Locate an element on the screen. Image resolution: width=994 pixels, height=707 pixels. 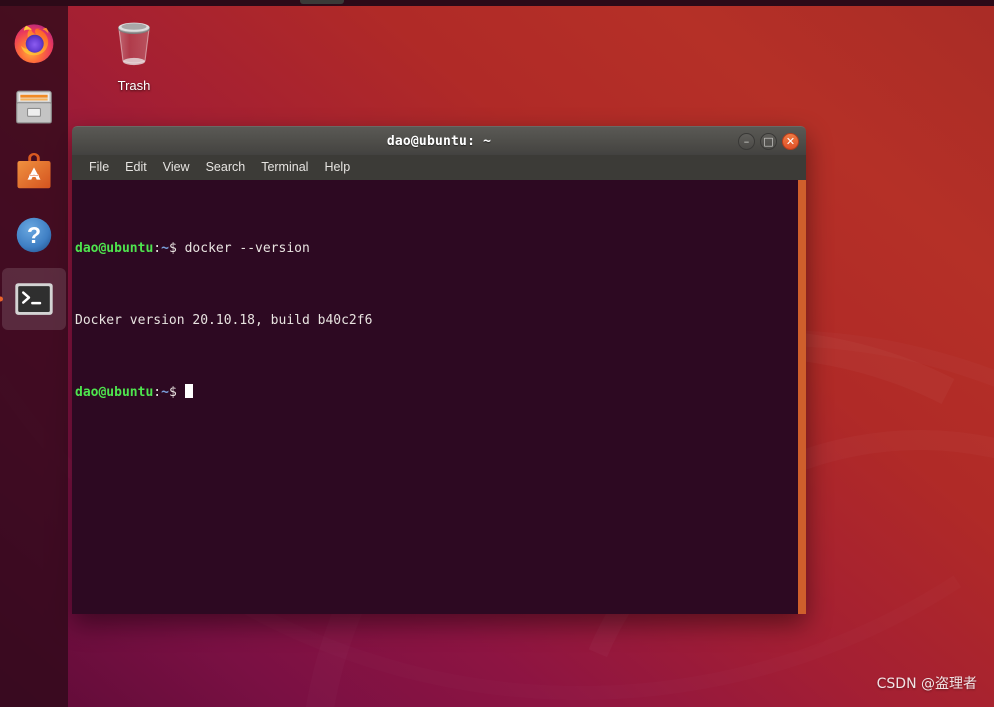
files-icon is located at coordinates (34, 107).